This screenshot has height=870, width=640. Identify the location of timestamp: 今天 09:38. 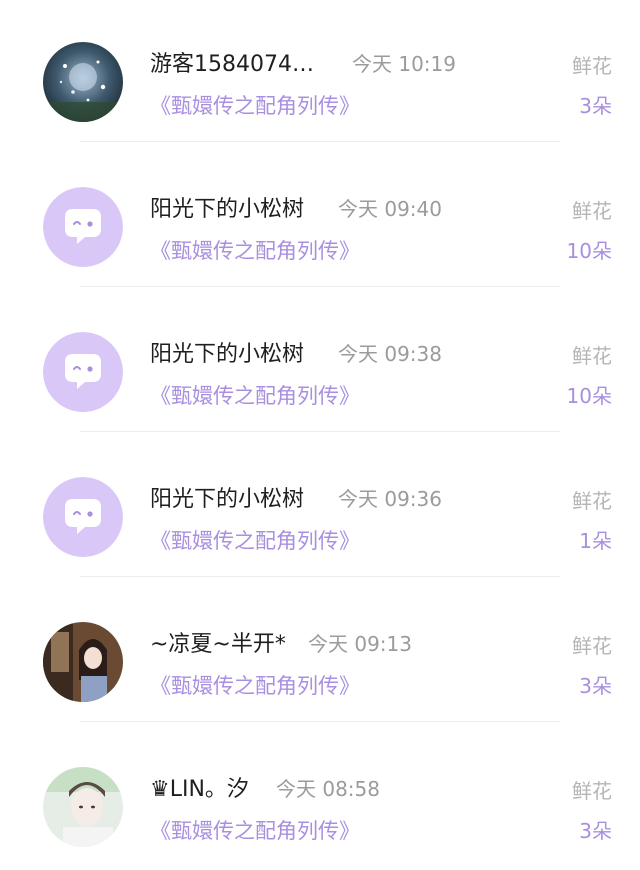
(390, 354).